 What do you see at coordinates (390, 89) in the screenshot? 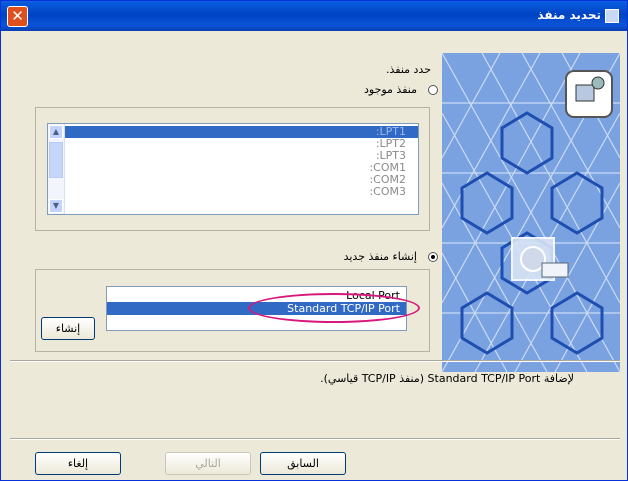
I see `existing-port-label: منفذ موجود` at bounding box center [390, 89].